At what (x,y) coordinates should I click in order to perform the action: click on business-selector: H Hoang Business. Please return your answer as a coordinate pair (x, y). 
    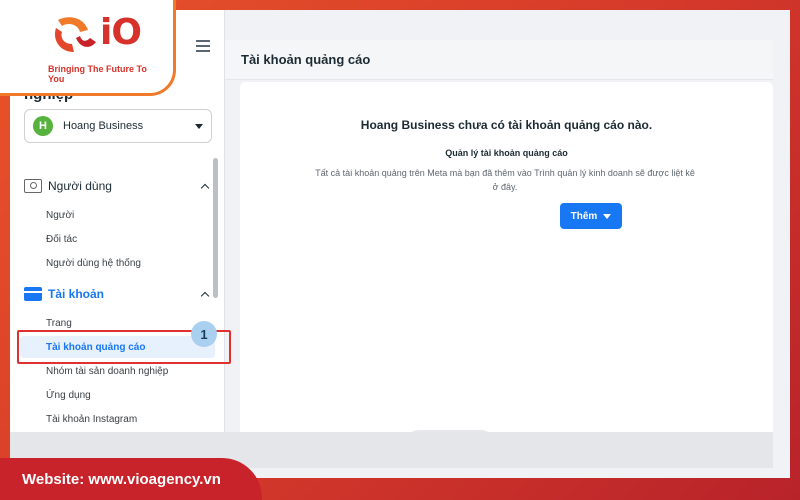
    Looking at the image, I should click on (118, 126).